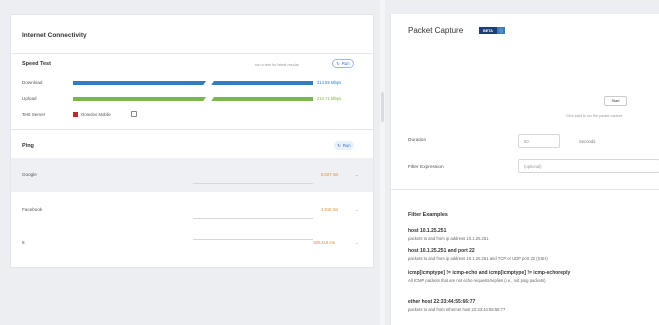 This screenshot has width=659, height=325. What do you see at coordinates (28, 146) in the screenshot?
I see `ping-heading: Ping` at bounding box center [28, 146].